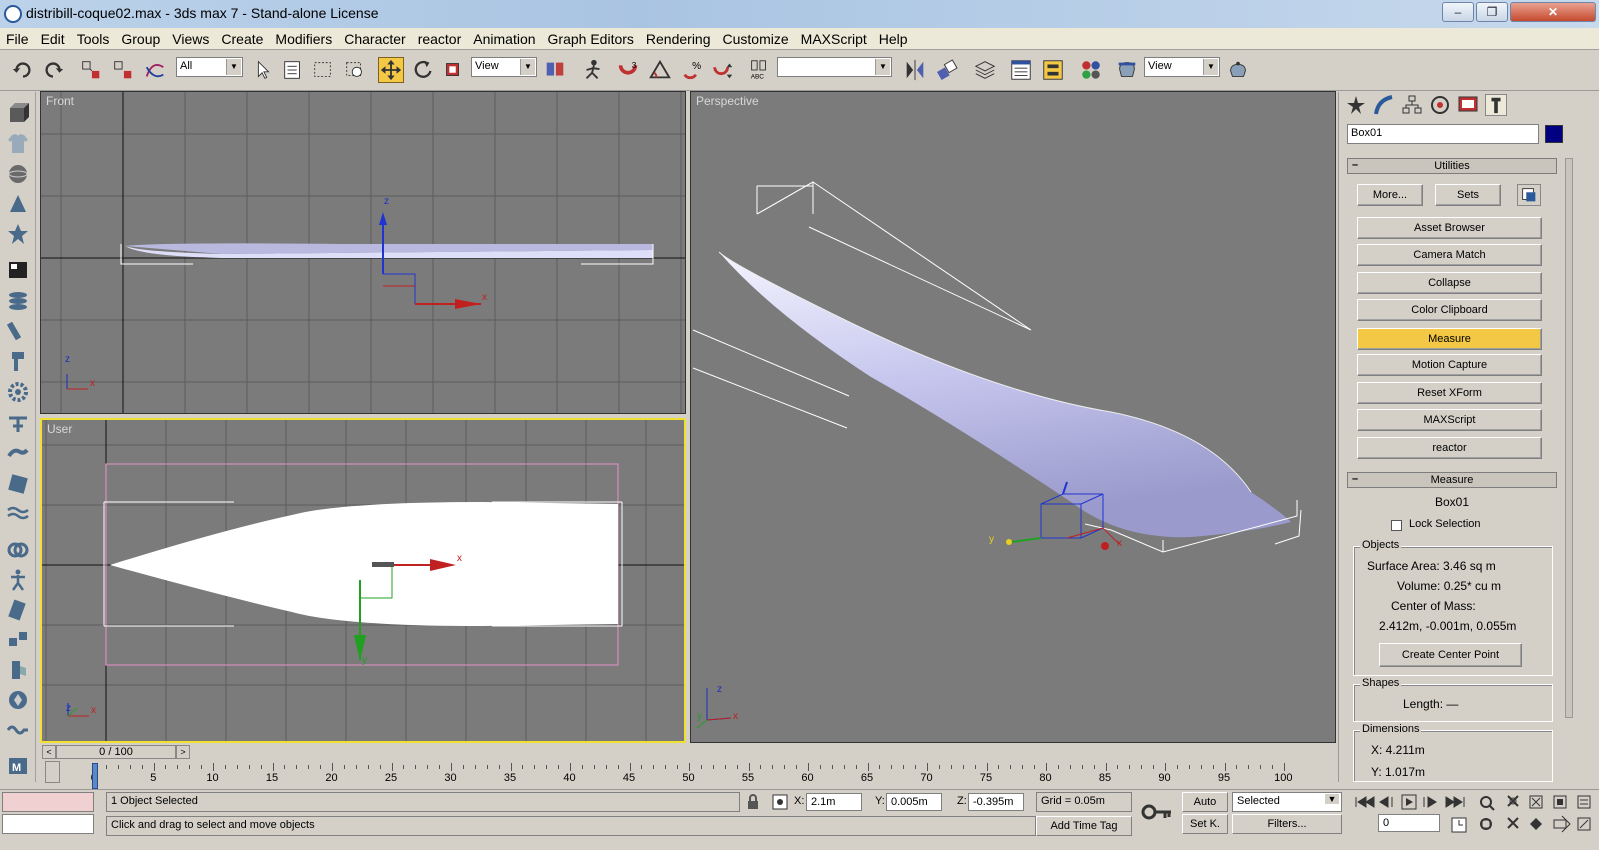  What do you see at coordinates (1443, 134) in the screenshot?
I see `object-name-field: Box01` at bounding box center [1443, 134].